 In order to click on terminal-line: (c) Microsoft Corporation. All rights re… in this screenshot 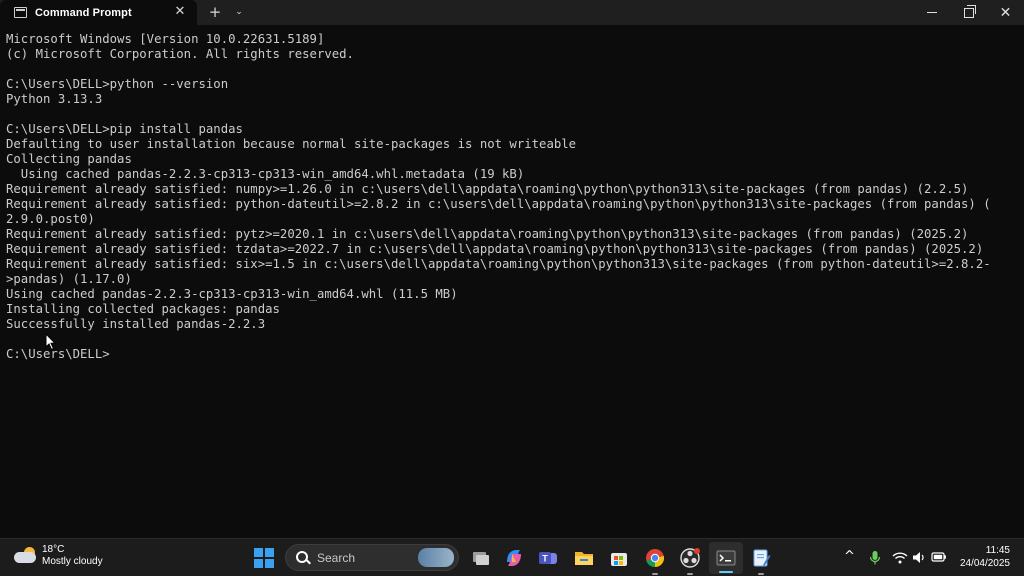, I will do `click(180, 54)`.